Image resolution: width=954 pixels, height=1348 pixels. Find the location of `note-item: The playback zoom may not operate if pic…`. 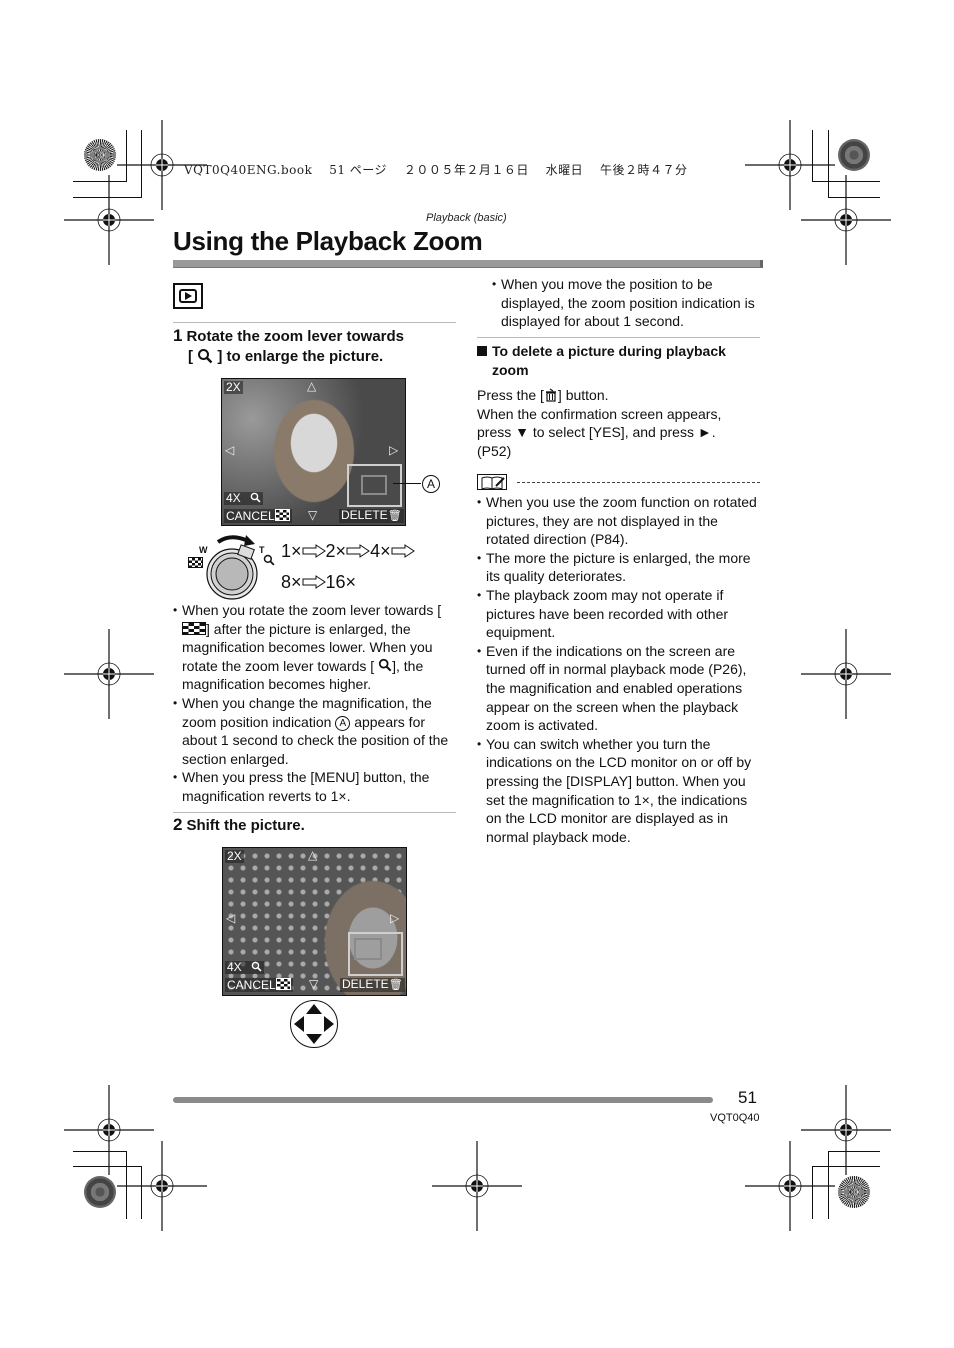

note-item: The playback zoom may not operate if pic… is located at coordinates (619, 614).